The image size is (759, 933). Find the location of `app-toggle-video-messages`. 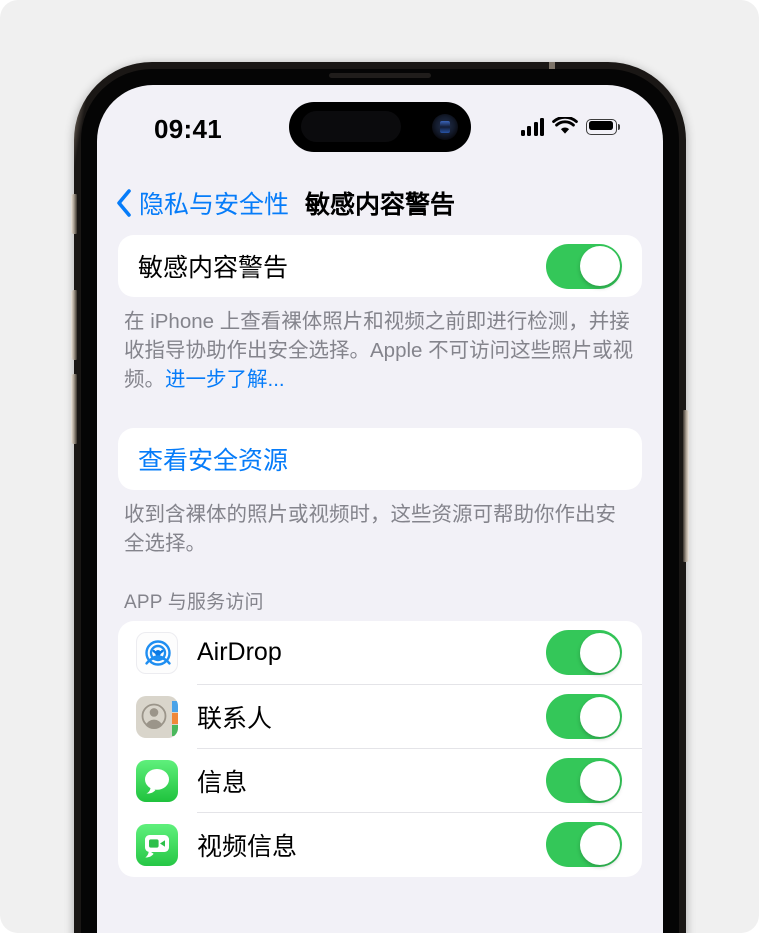

app-toggle-video-messages is located at coordinates (584, 845).